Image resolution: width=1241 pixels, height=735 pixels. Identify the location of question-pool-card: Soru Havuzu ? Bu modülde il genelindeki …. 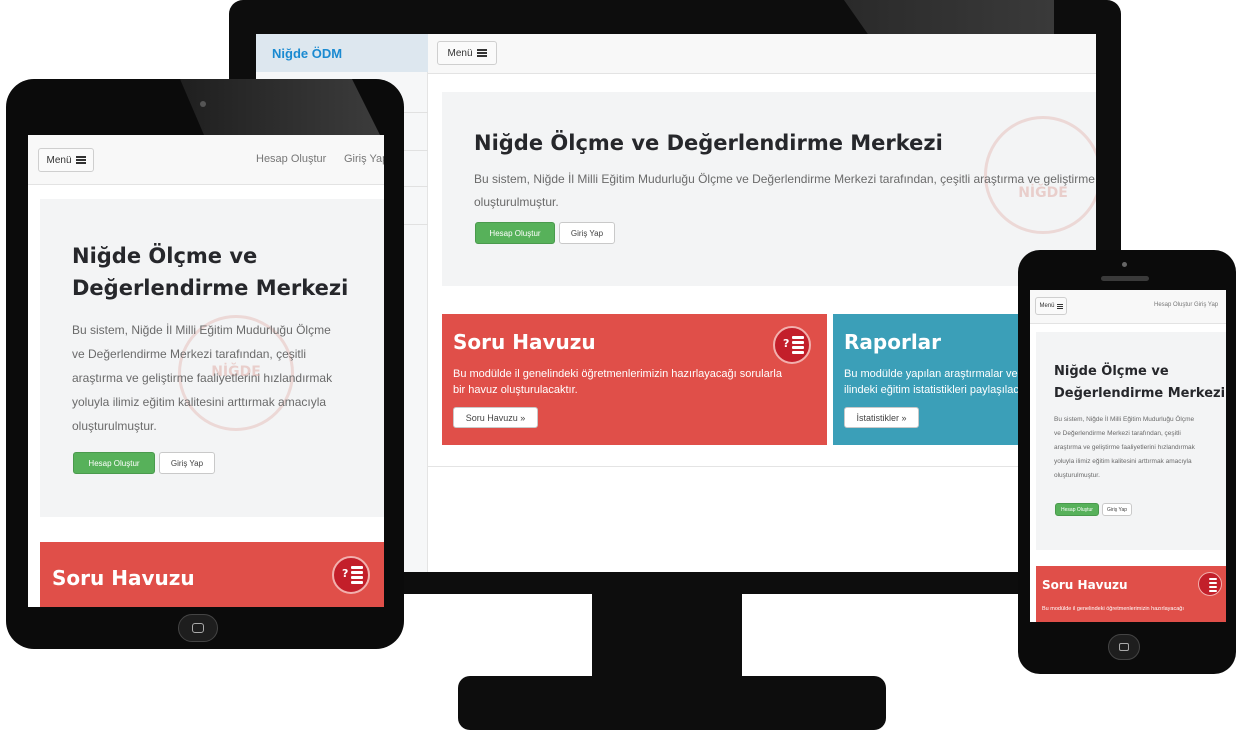
(634, 379).